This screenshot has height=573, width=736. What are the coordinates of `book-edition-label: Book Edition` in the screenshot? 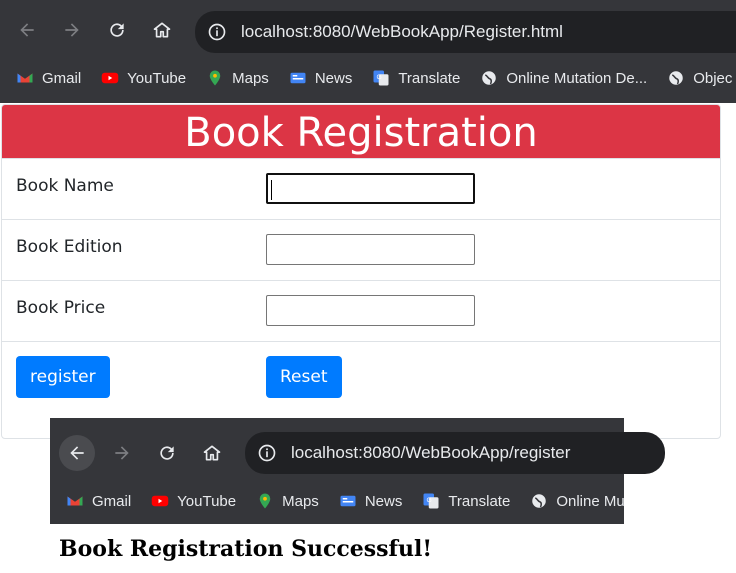 It's located at (69, 247).